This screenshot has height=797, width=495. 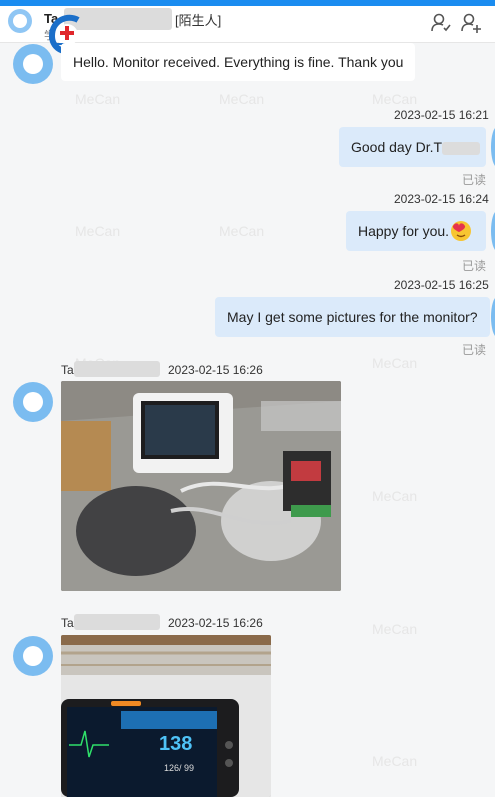 I want to click on user-settings-icon, so click(x=441, y=23).